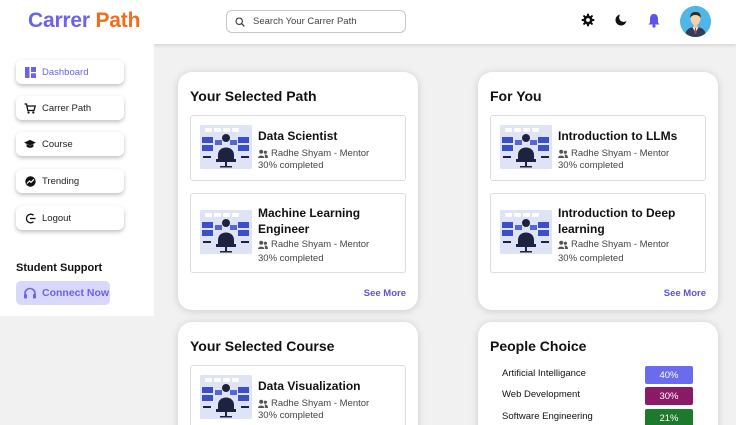  What do you see at coordinates (298, 136) in the screenshot?
I see `item-title: Data Scientist` at bounding box center [298, 136].